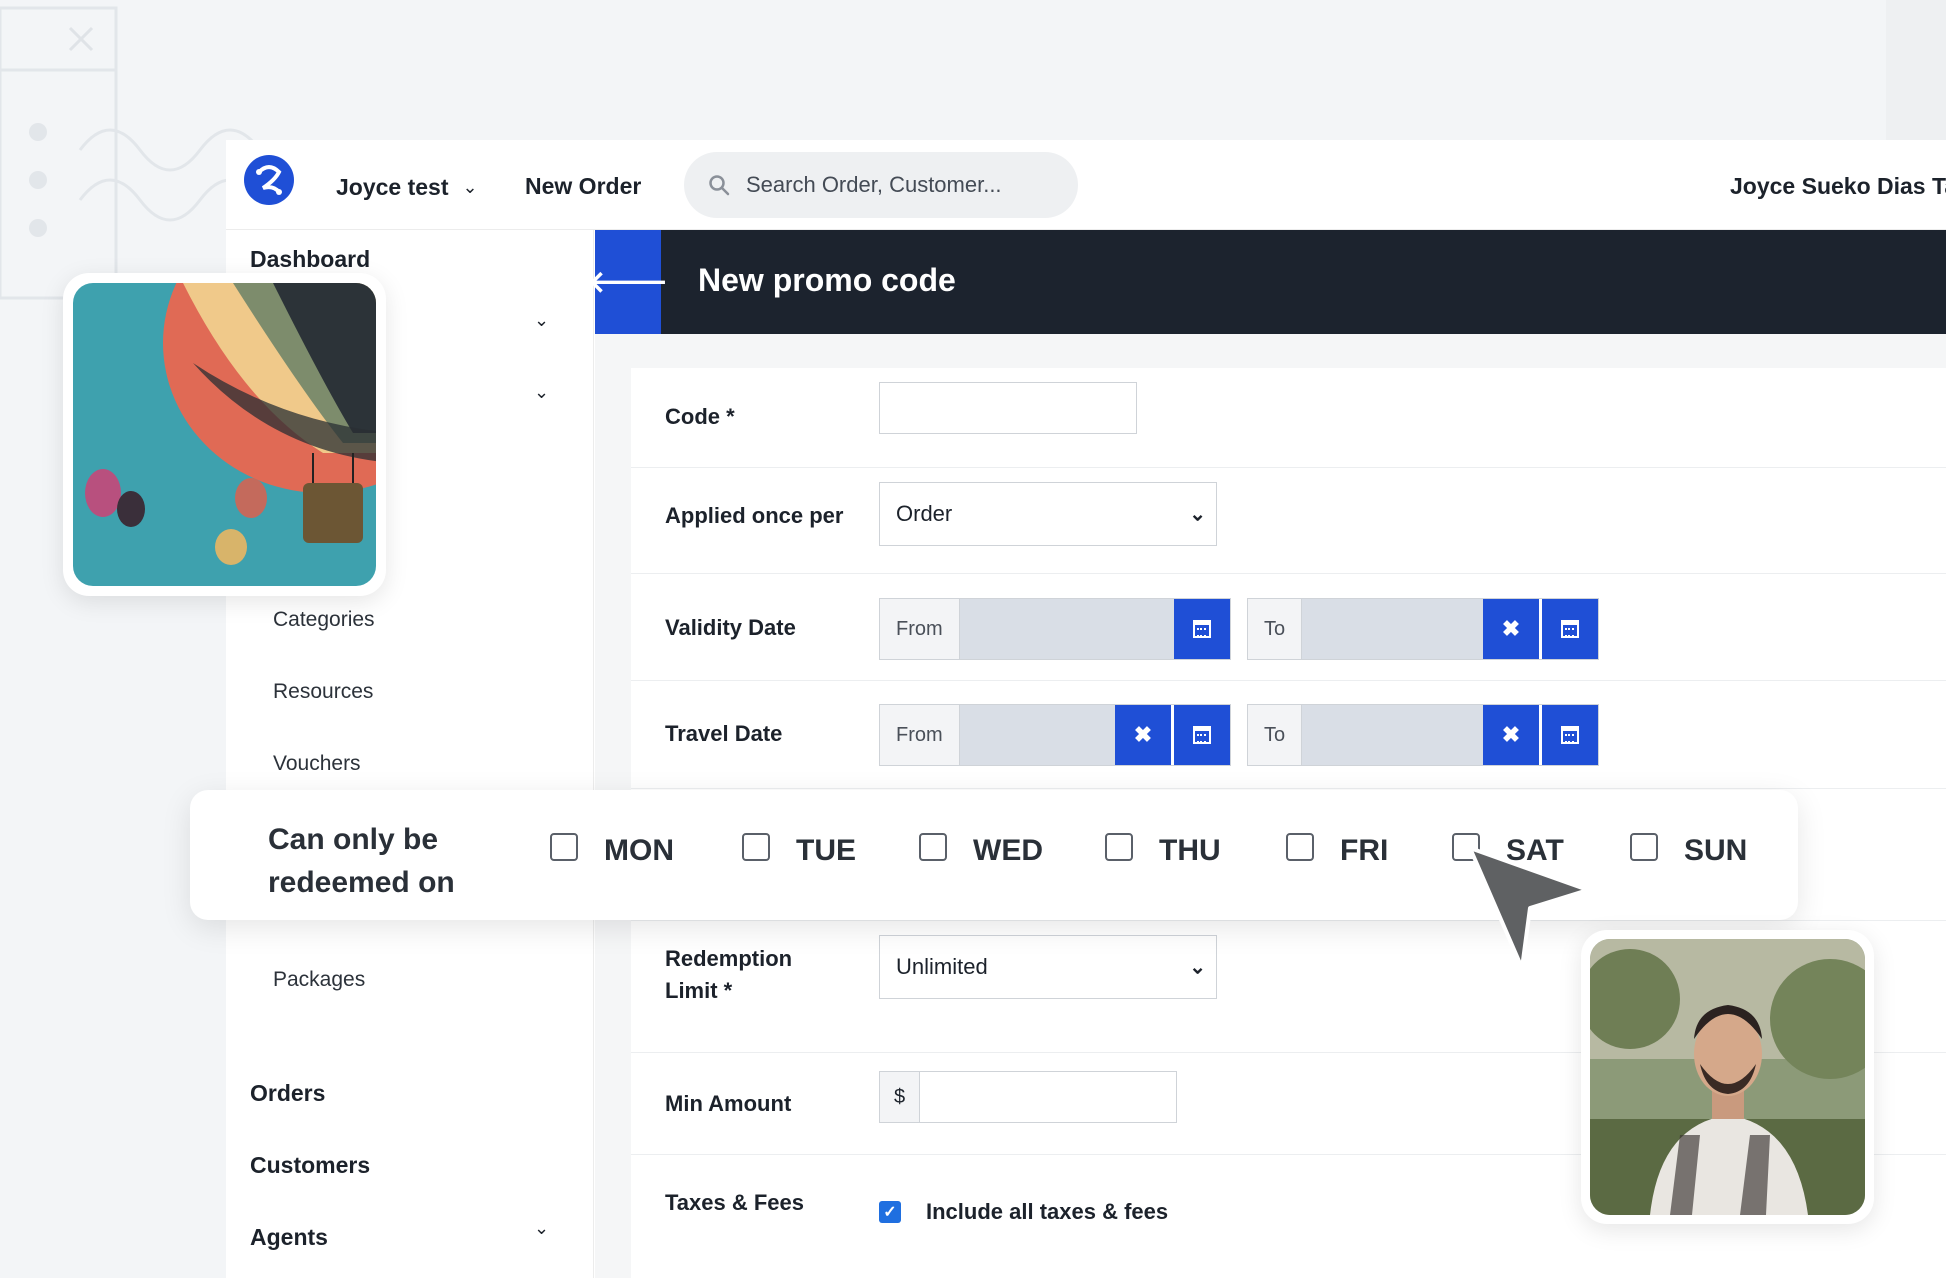 Image resolution: width=1946 pixels, height=1278 pixels. I want to click on validity-to-calendar-button, so click(1570, 629).